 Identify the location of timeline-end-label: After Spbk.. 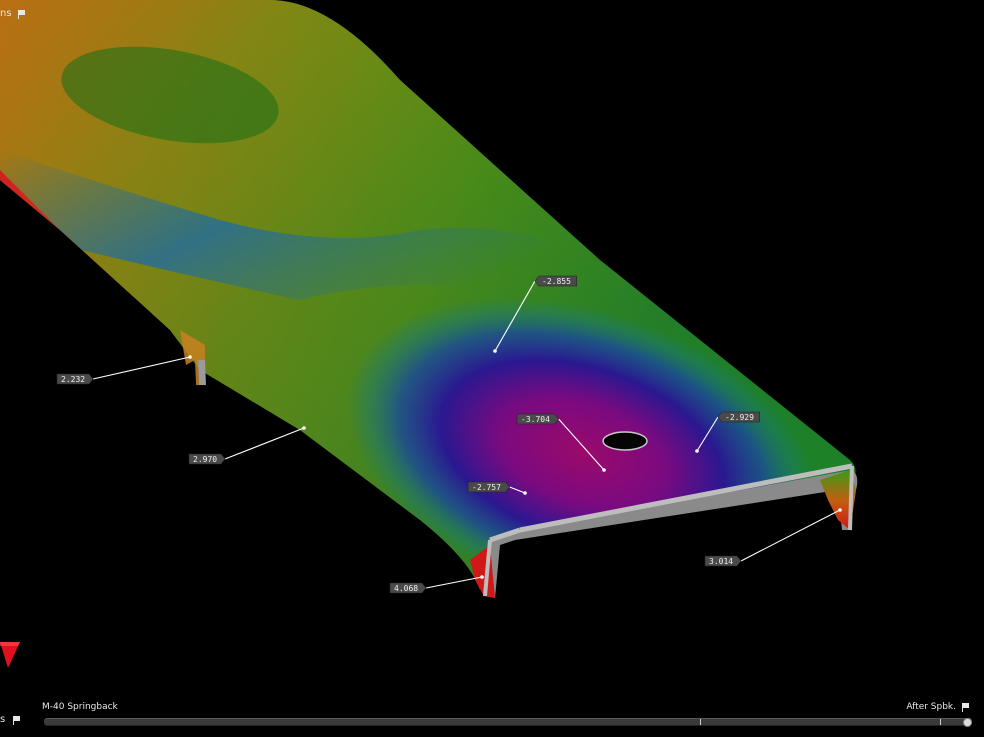
(938, 707).